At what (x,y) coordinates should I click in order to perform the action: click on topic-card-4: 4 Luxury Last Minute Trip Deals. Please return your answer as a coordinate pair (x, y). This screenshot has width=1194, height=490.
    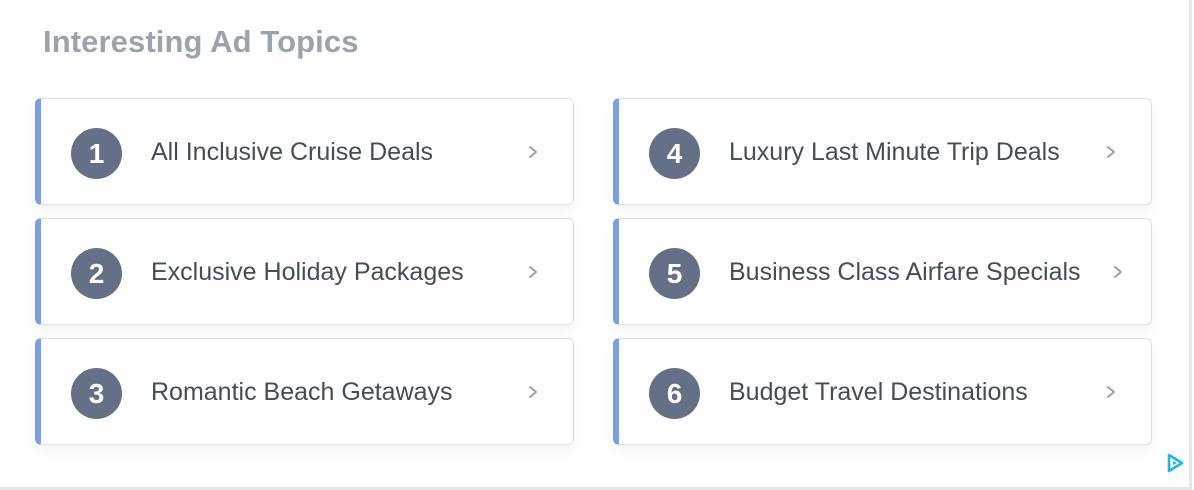
    Looking at the image, I should click on (882, 151).